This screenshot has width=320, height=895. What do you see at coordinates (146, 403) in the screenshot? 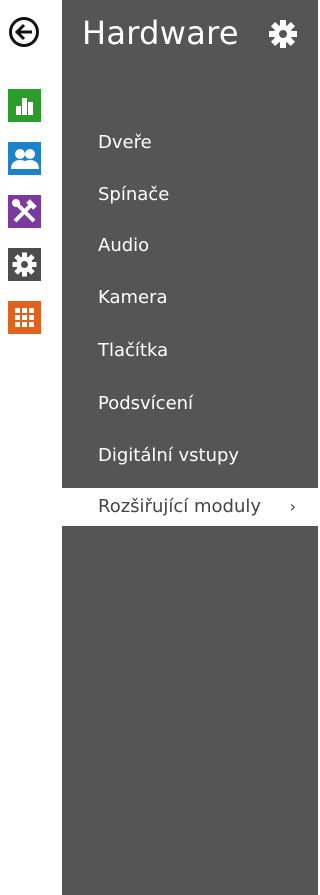
I see `menu-item-label: Podsvícení` at bounding box center [146, 403].